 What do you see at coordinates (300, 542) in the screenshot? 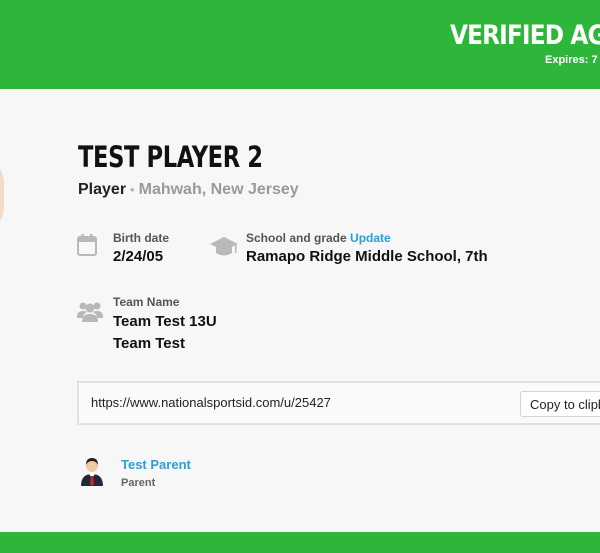
I see `footer-bar` at bounding box center [300, 542].